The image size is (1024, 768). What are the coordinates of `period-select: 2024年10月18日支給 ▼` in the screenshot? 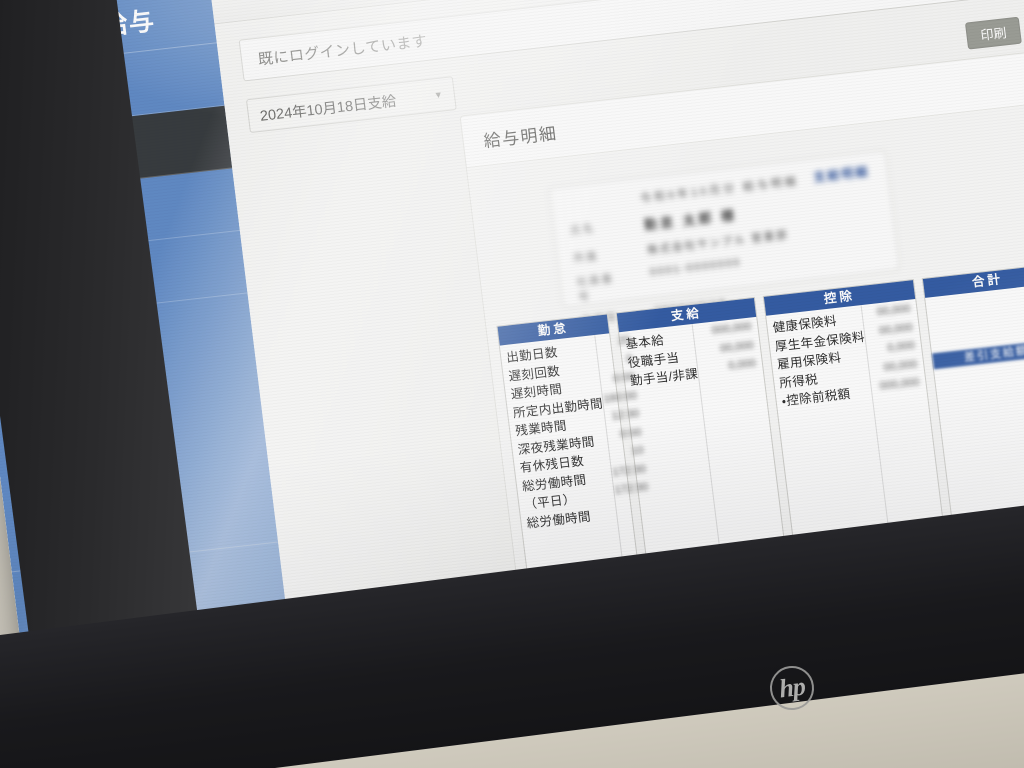 It's located at (351, 105).